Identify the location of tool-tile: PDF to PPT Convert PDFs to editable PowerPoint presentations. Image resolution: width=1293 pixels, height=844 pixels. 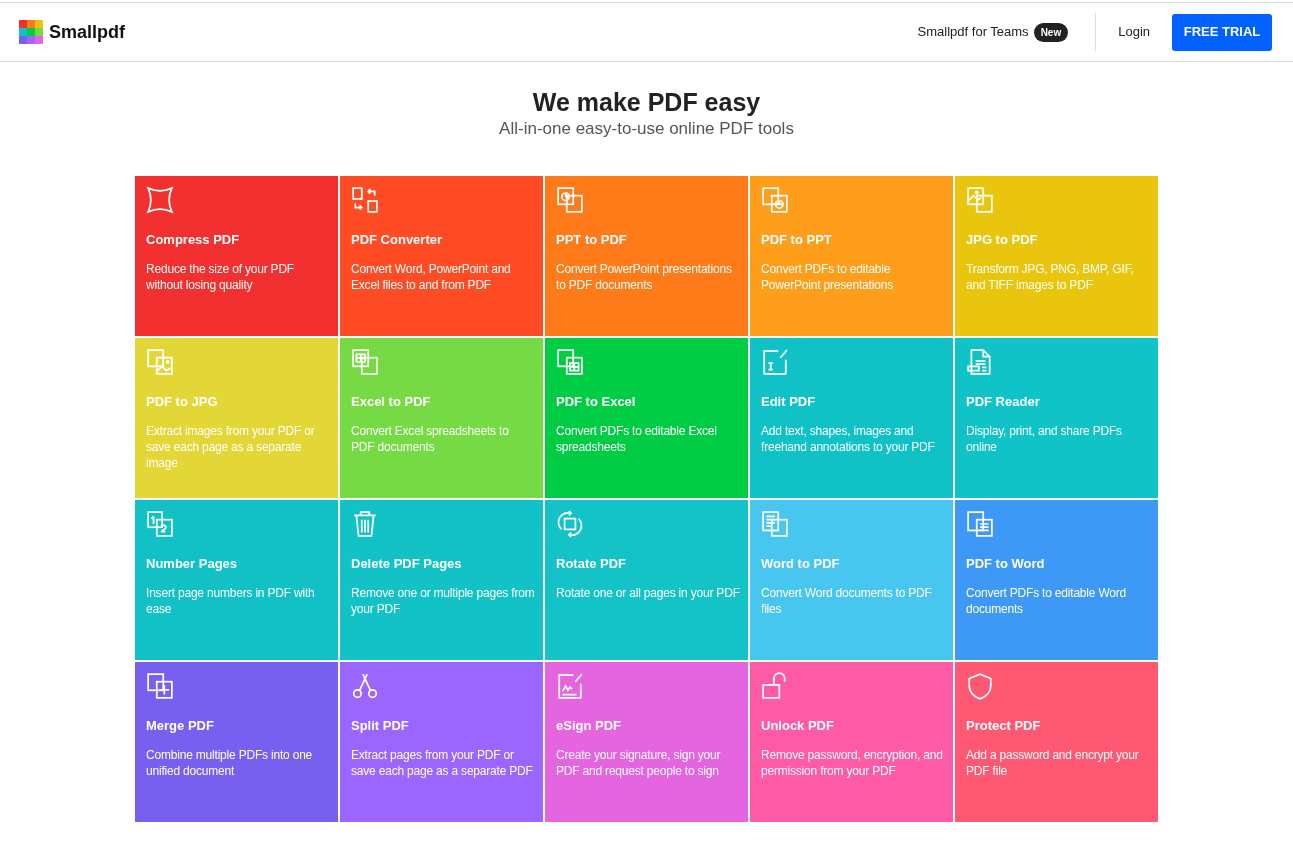
(851, 256).